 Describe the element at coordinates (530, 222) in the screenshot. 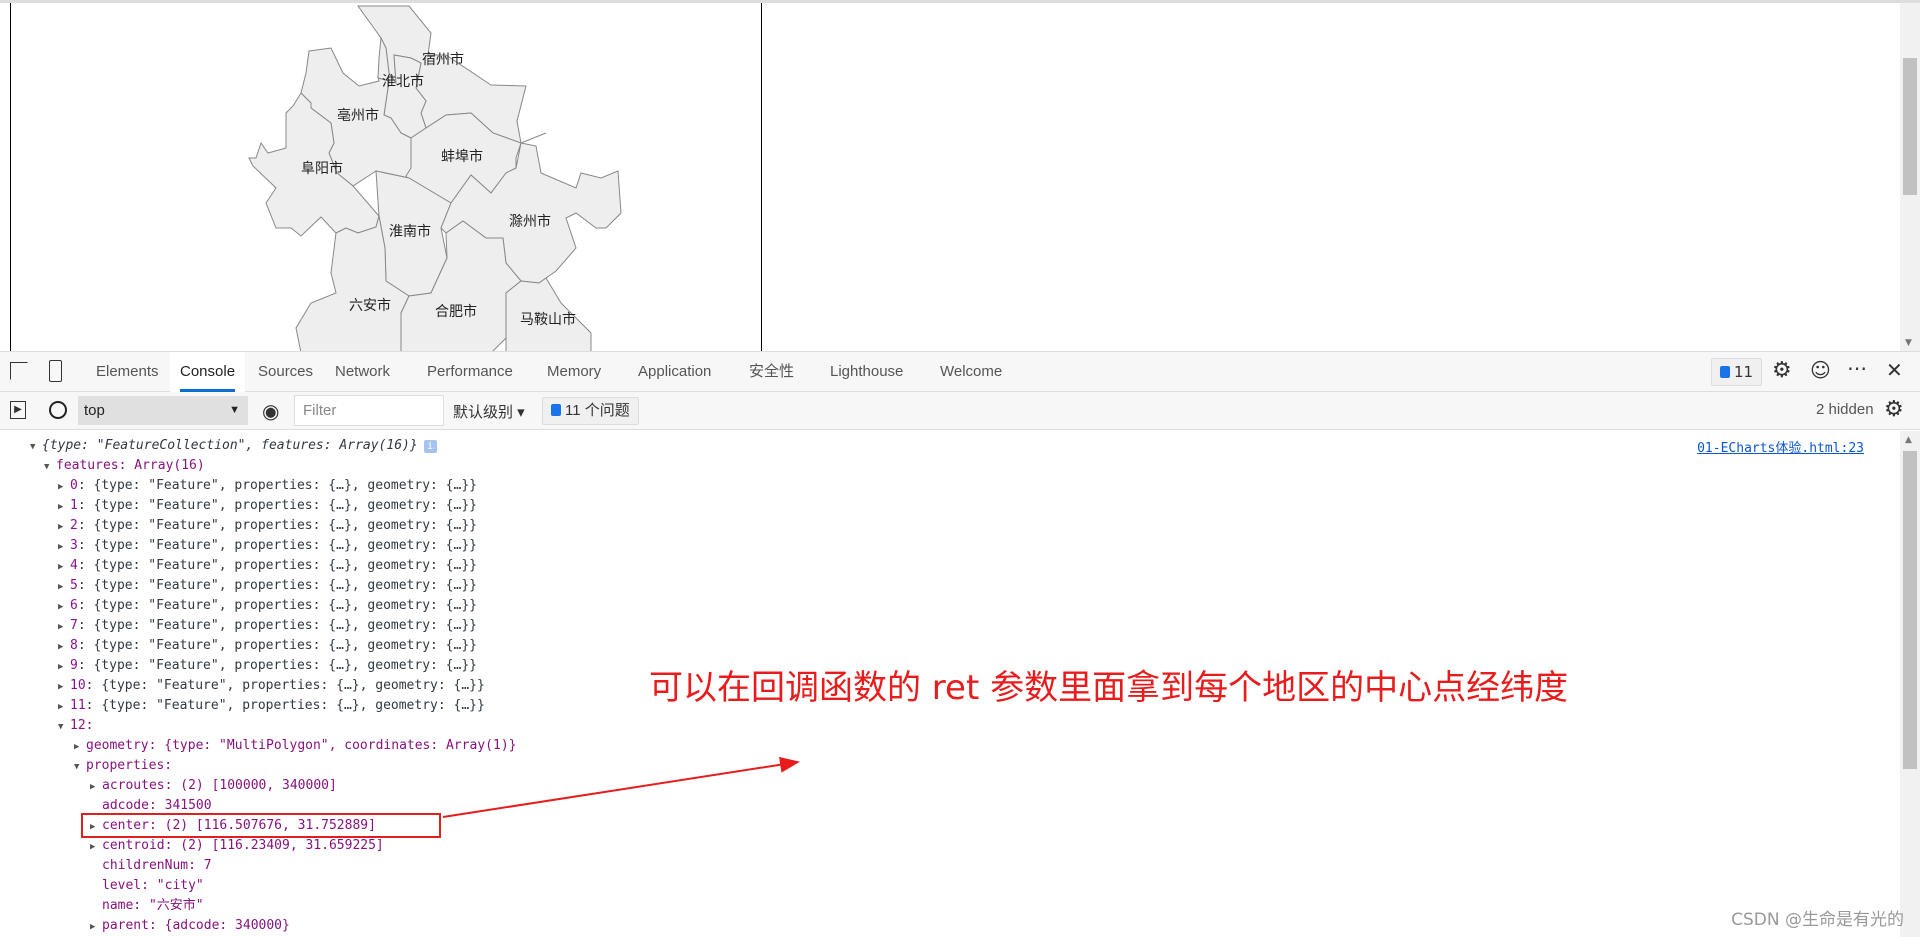

I see `map-region-label: 滁州市` at that location.